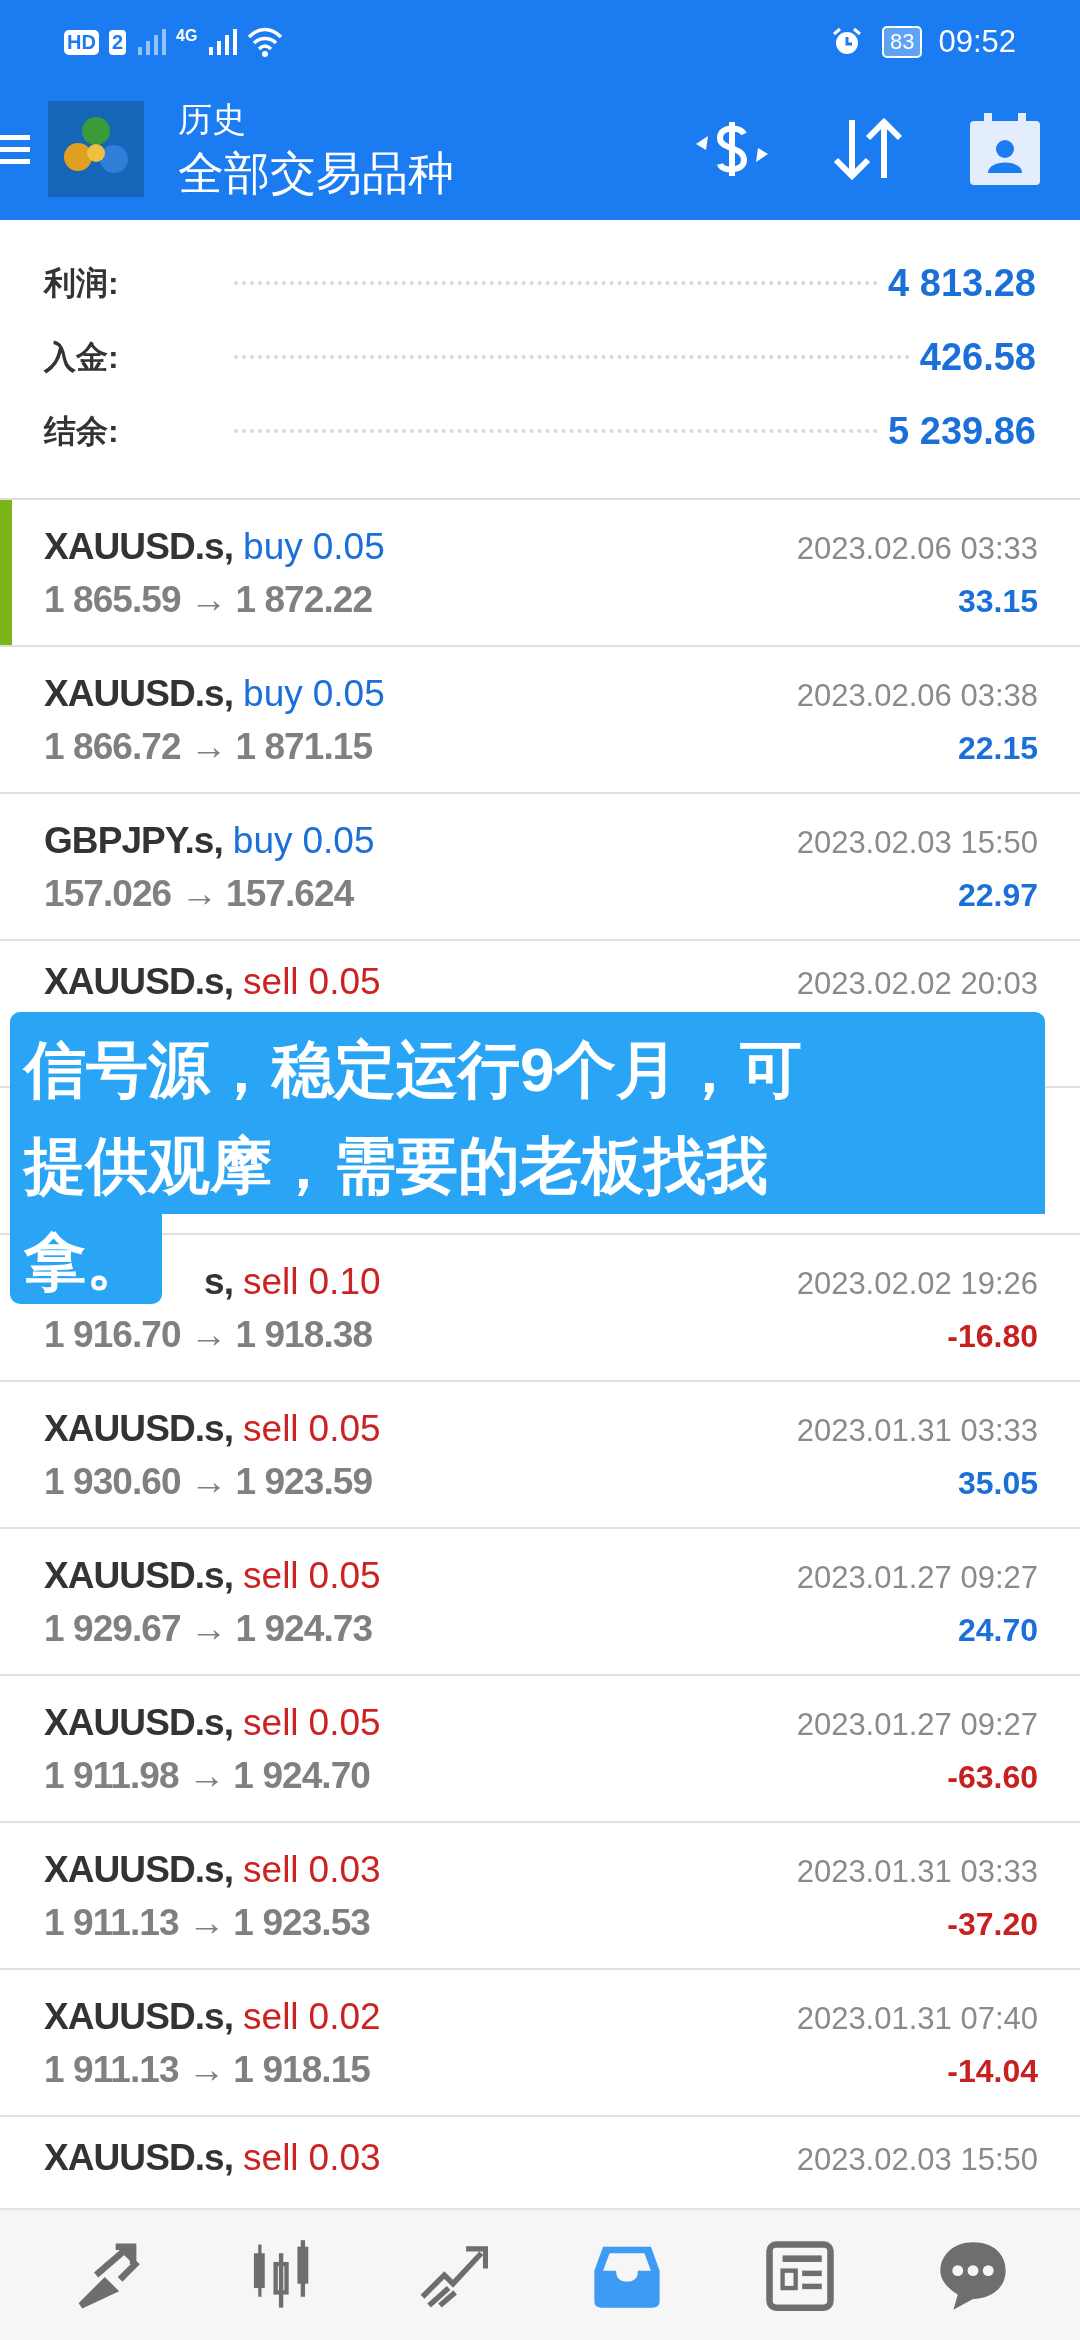 This screenshot has height=2340, width=1080. Describe the element at coordinates (212, 119) in the screenshot. I see `screen-title: 历史` at that location.